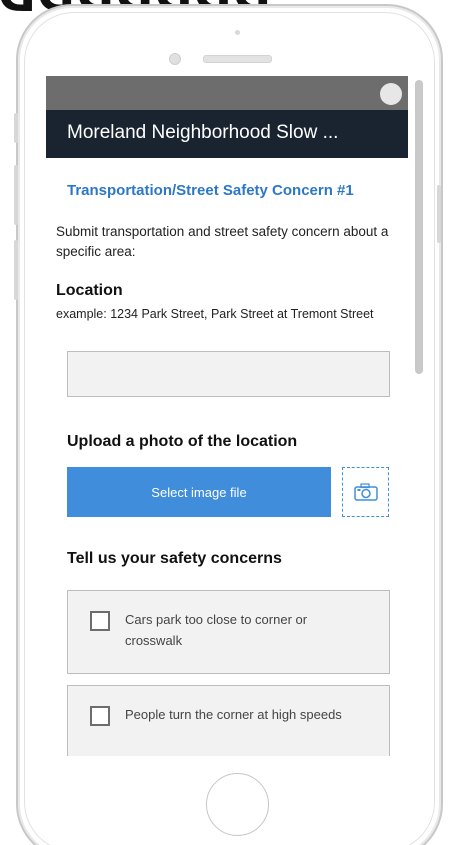 The width and height of the screenshot is (467, 845). What do you see at coordinates (16, 270) in the screenshot?
I see `volume-down-button` at bounding box center [16, 270].